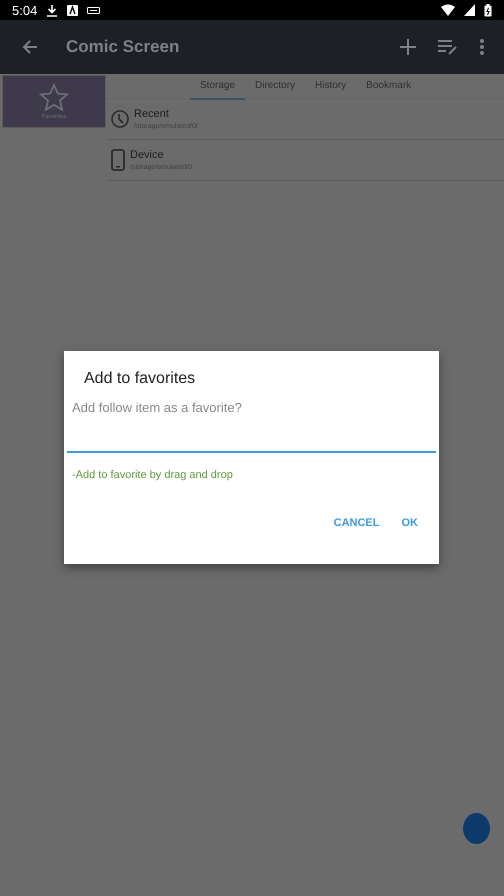  I want to click on tab: History, so click(330, 87).